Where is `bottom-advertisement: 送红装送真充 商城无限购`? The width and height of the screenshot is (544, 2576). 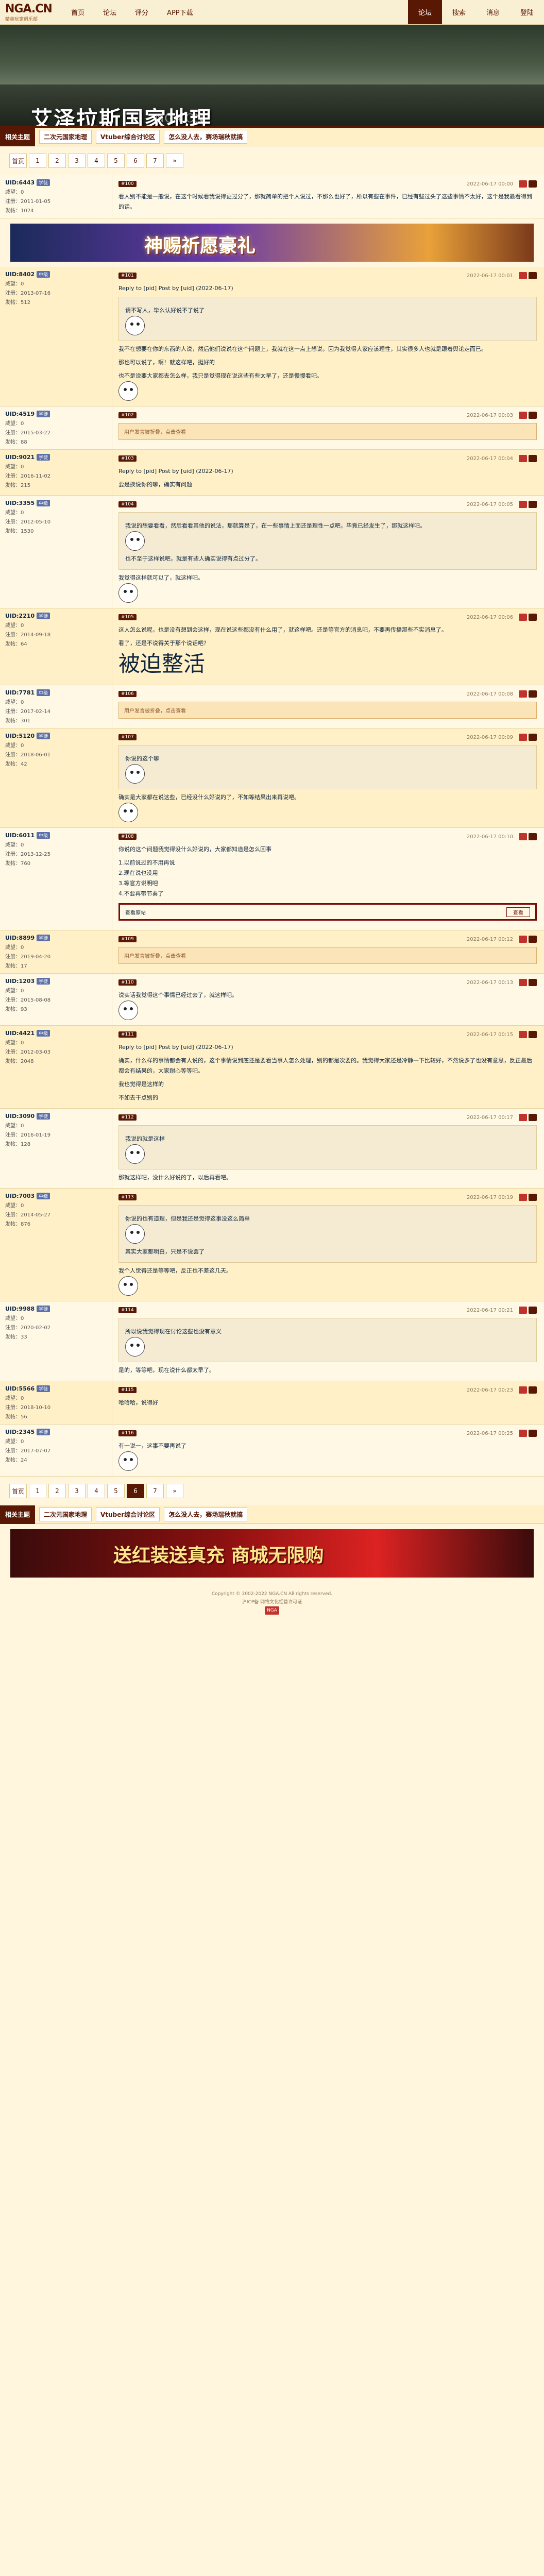
bottom-advertisement: 送红装送真充 商城无限购 is located at coordinates (272, 1553).